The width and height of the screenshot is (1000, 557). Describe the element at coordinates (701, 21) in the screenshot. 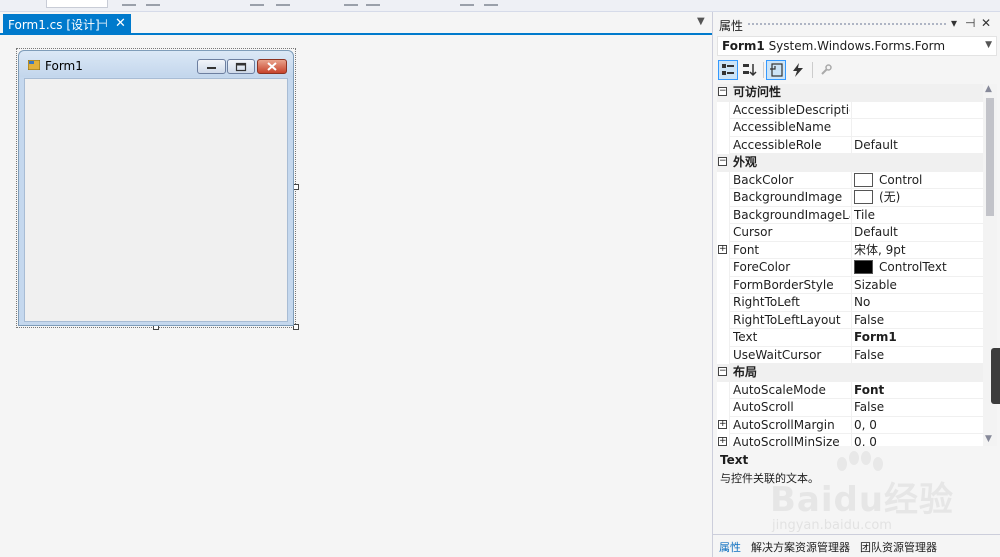

I see `tab-dropdown-icon: ▼` at that location.